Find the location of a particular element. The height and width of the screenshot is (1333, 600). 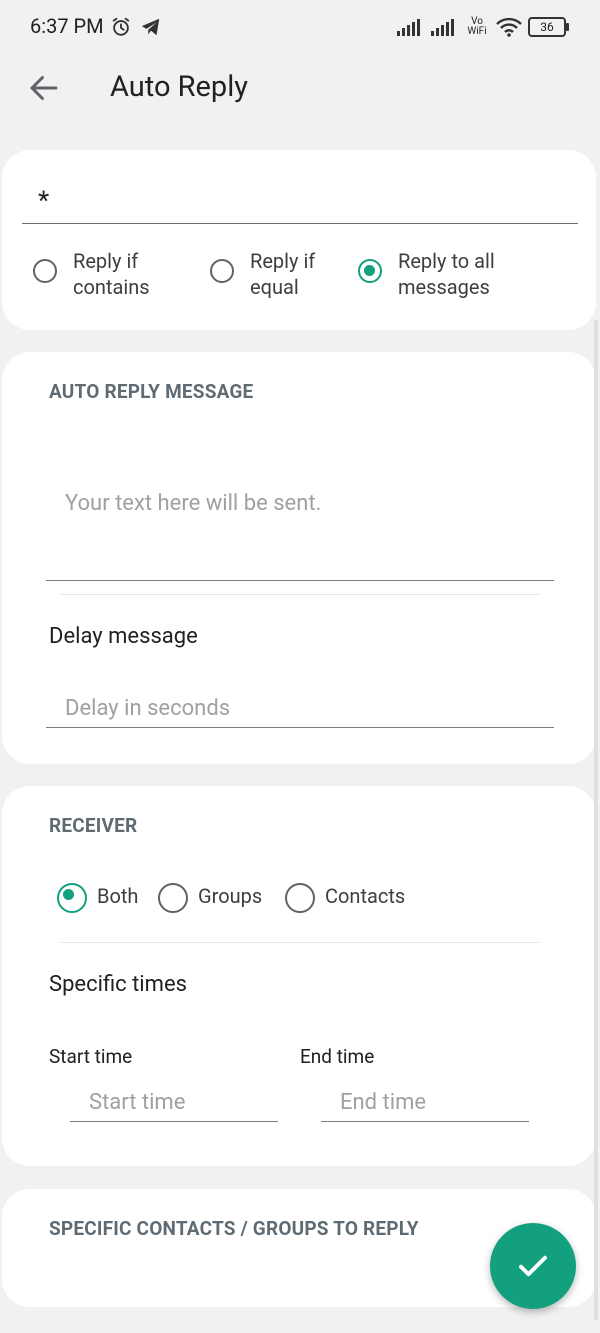

telegram-icon is located at coordinates (150, 27).